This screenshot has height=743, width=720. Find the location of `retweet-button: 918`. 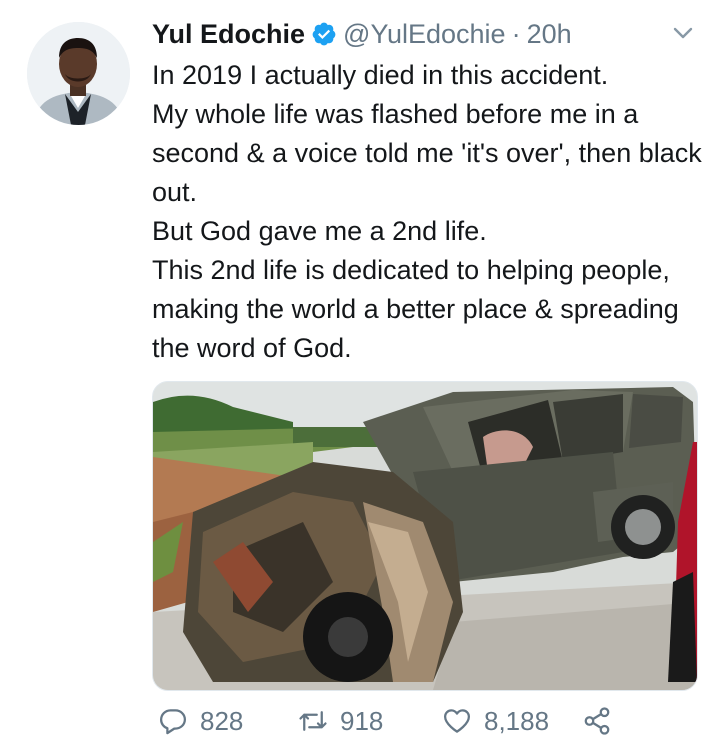

retweet-button: 918 is located at coordinates (340, 721).